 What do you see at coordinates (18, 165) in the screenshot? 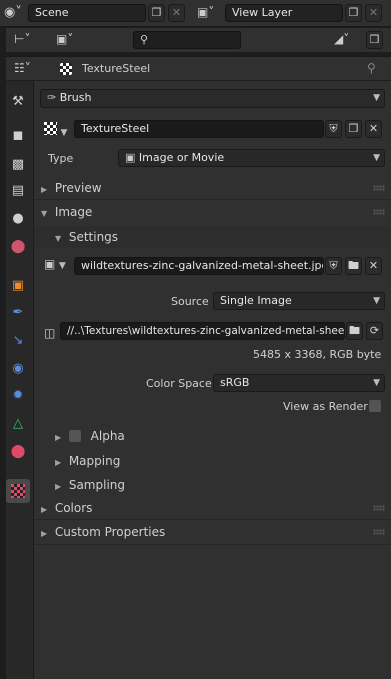
I see `output-tab: ▩` at bounding box center [18, 165].